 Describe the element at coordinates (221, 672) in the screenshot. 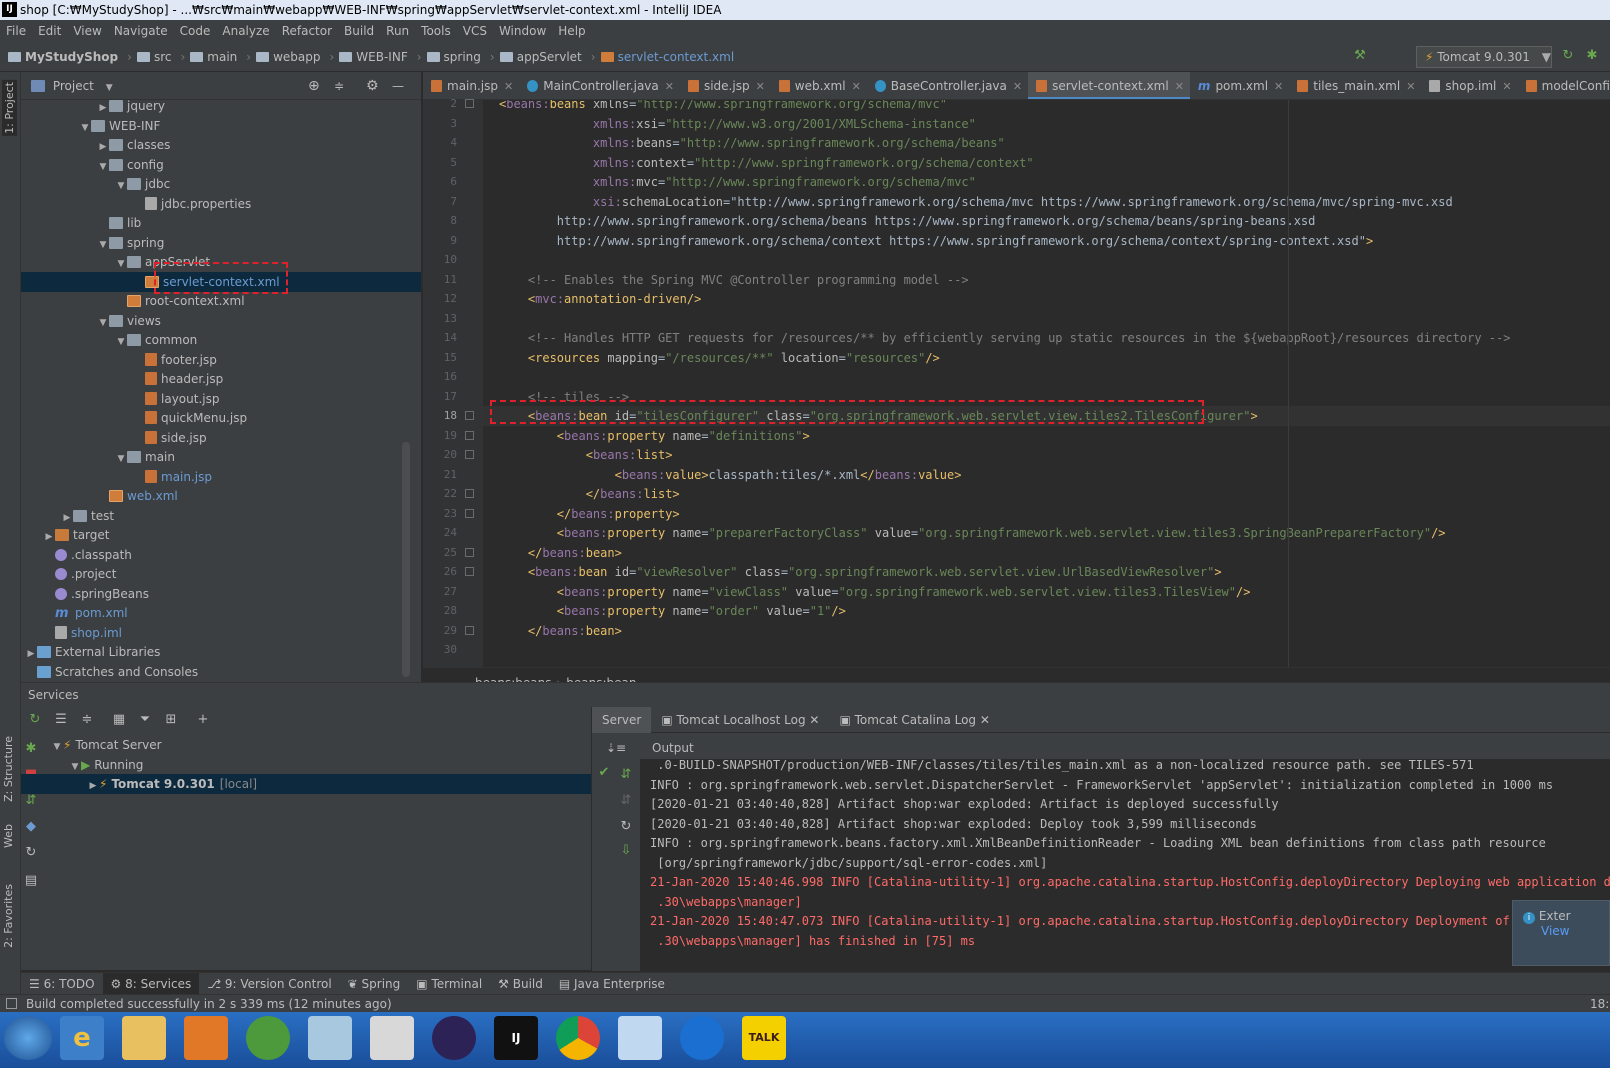

I see `tree-item: Scratches and Consoles` at that location.